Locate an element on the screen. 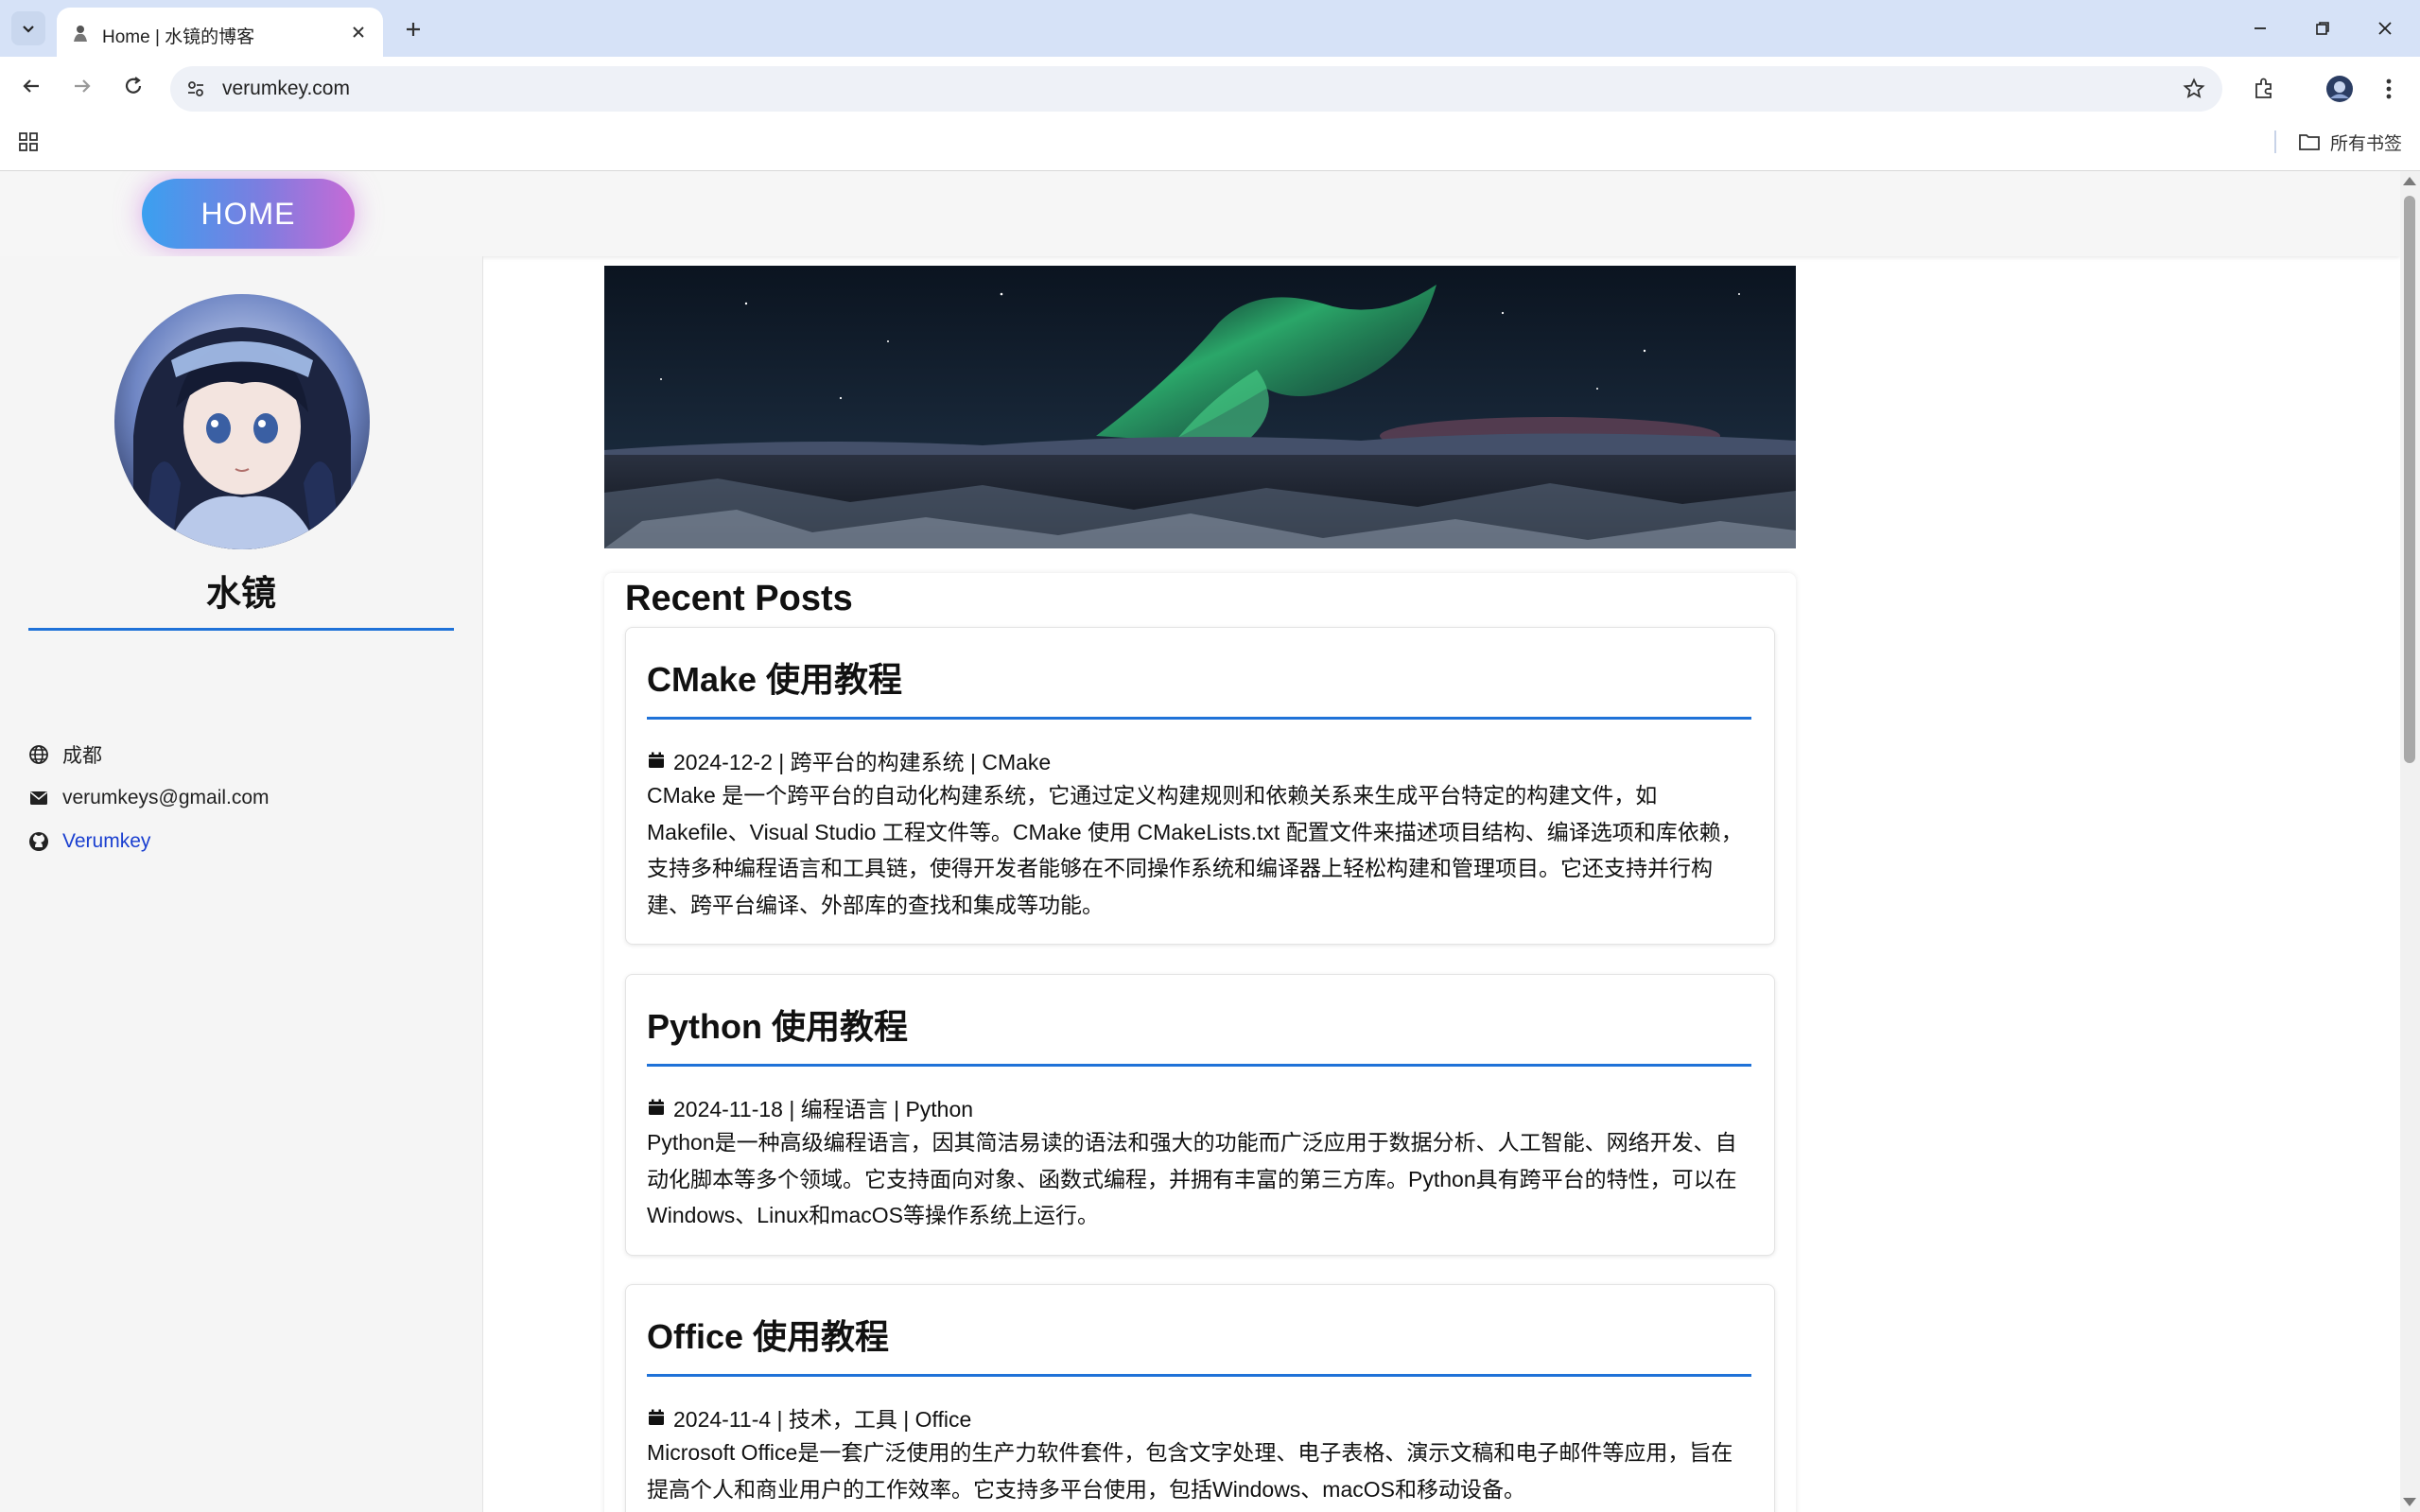  close-icon is located at coordinates (359, 32).